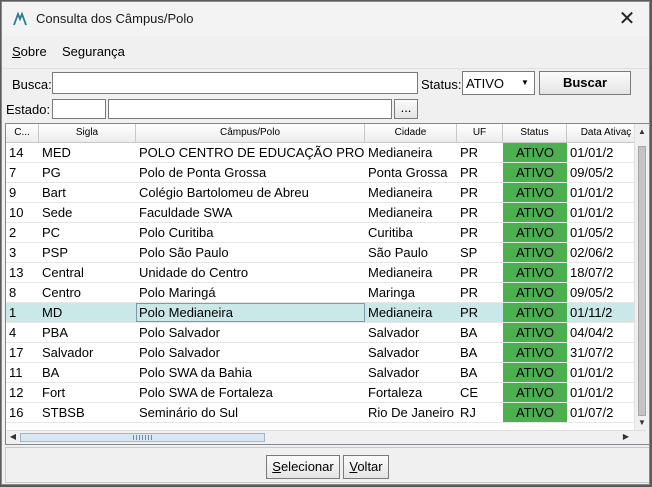  What do you see at coordinates (585, 83) in the screenshot?
I see `buscar-button: Buscar` at bounding box center [585, 83].